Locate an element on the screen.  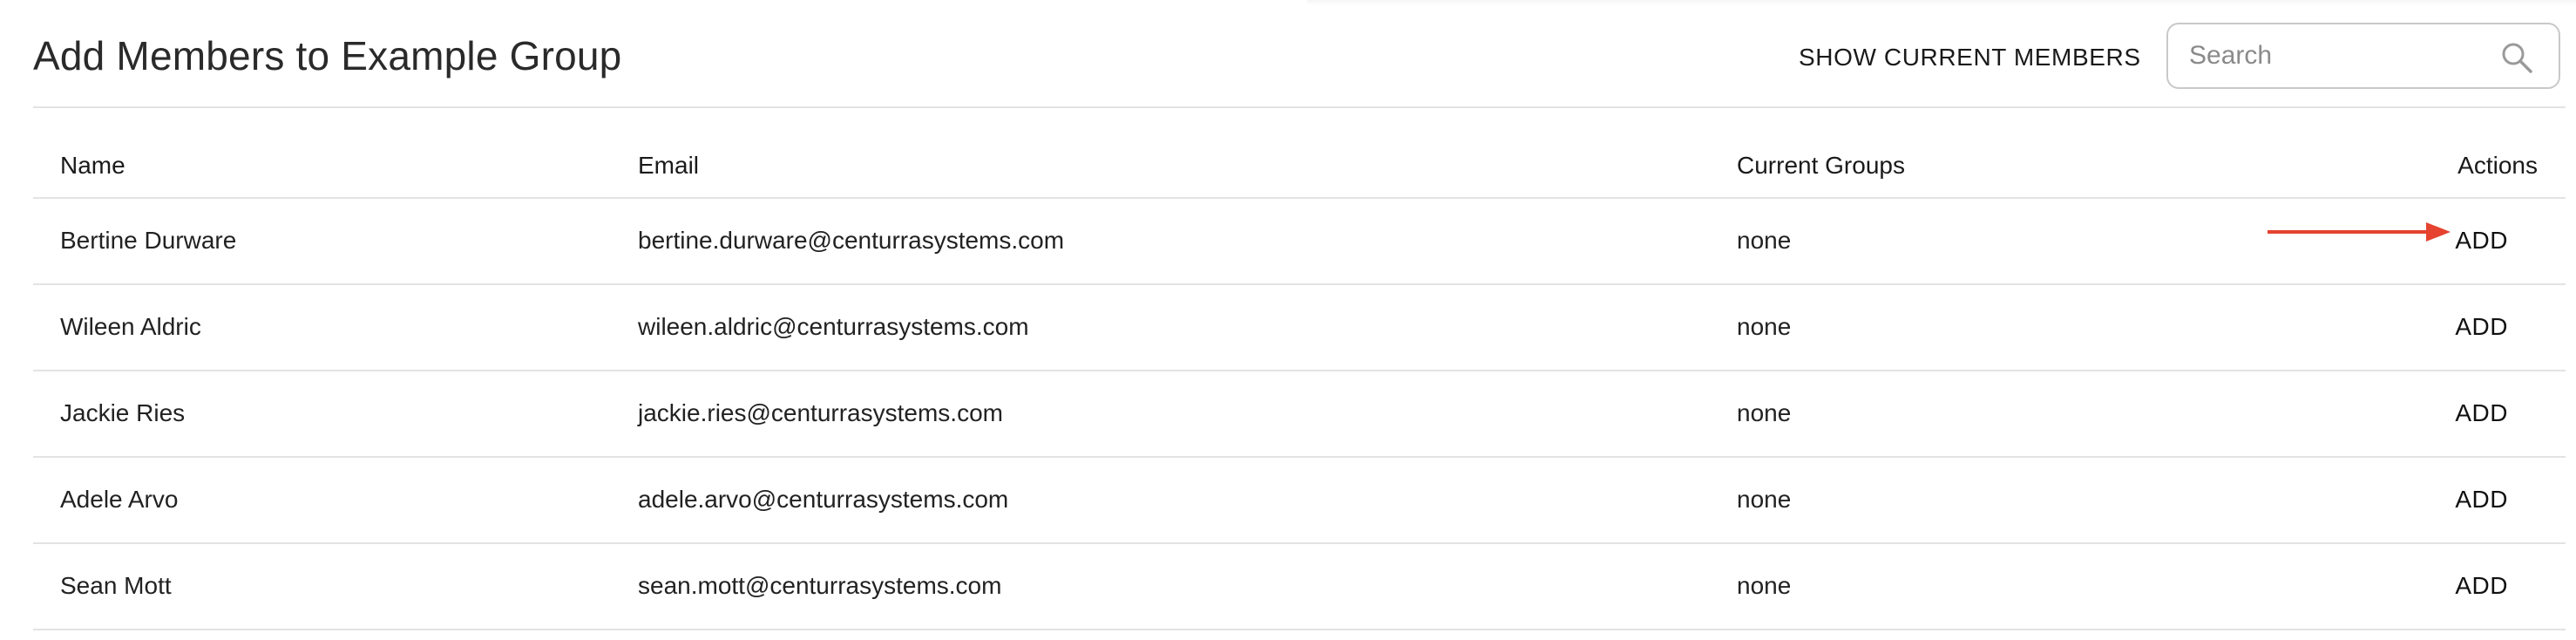
member-email: adele.arvo@centurrasystems.com is located at coordinates (824, 500).